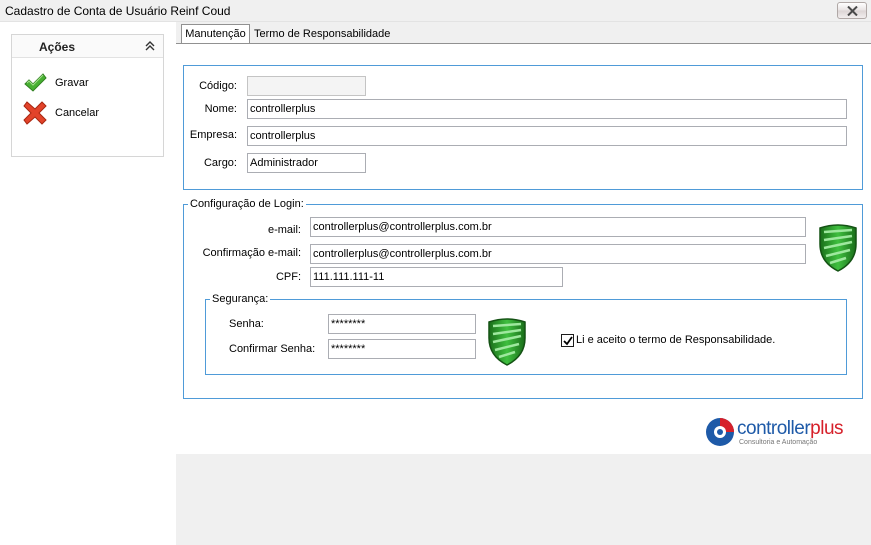 Image resolution: width=871 pixels, height=545 pixels. What do you see at coordinates (72, 83) in the screenshot?
I see `save-label: Gravar` at bounding box center [72, 83].